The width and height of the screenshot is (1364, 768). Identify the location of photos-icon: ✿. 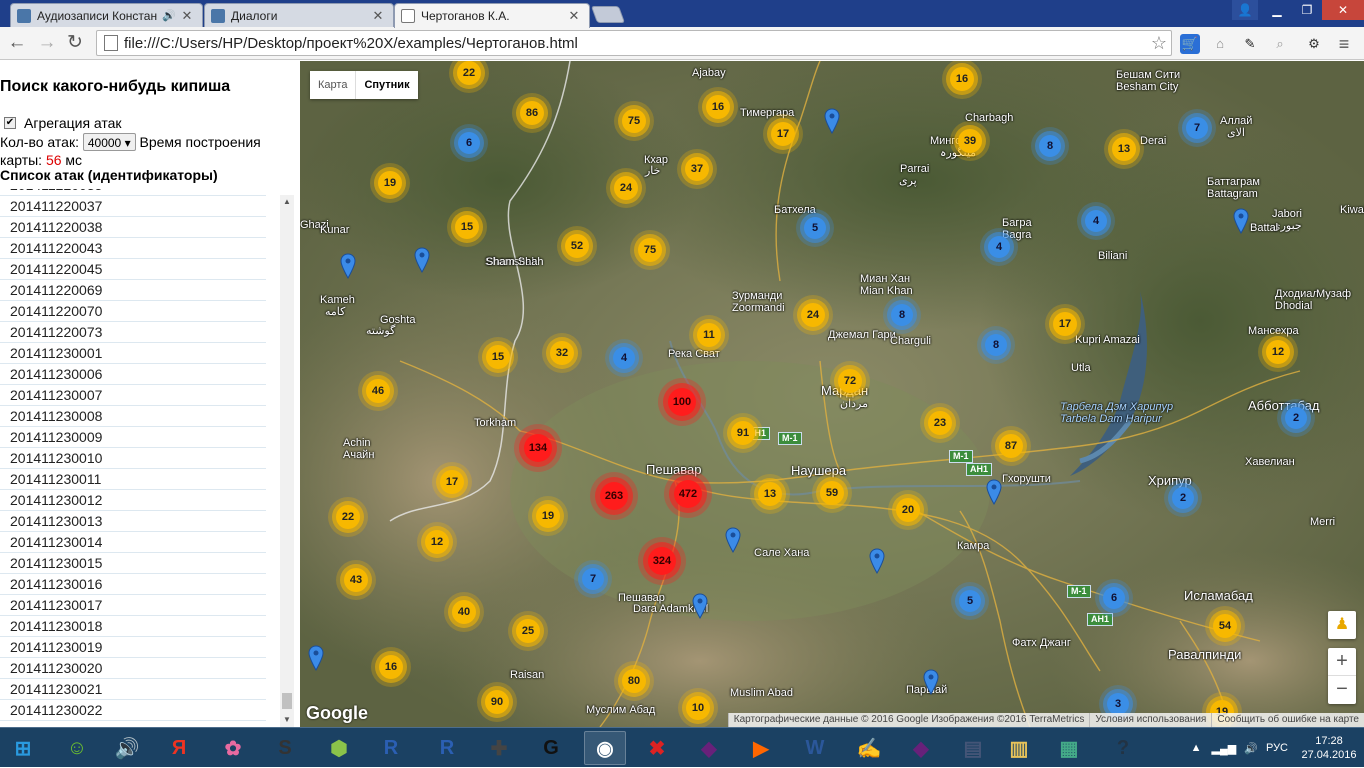
(233, 748).